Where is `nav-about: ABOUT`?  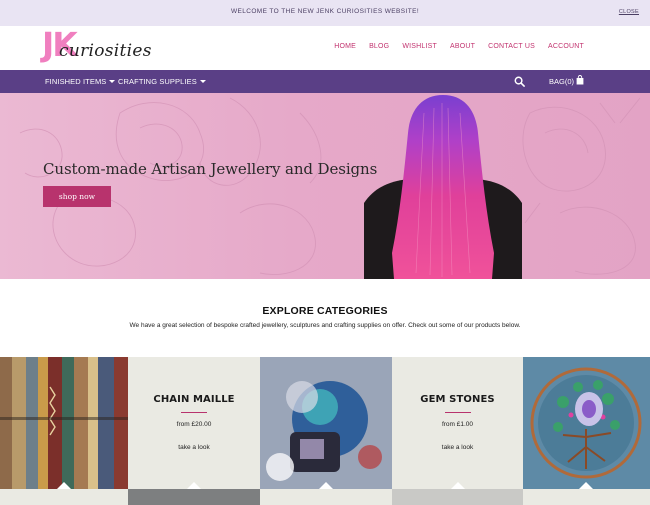
nav-about: ABOUT is located at coordinates (462, 46).